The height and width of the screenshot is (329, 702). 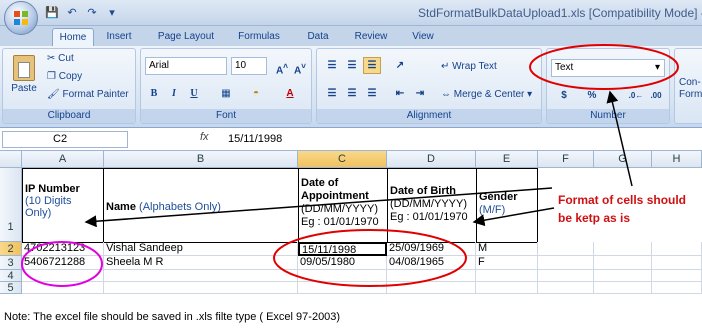 I want to click on header-cell-name: Name (Alphabets Only), so click(x=201, y=205).